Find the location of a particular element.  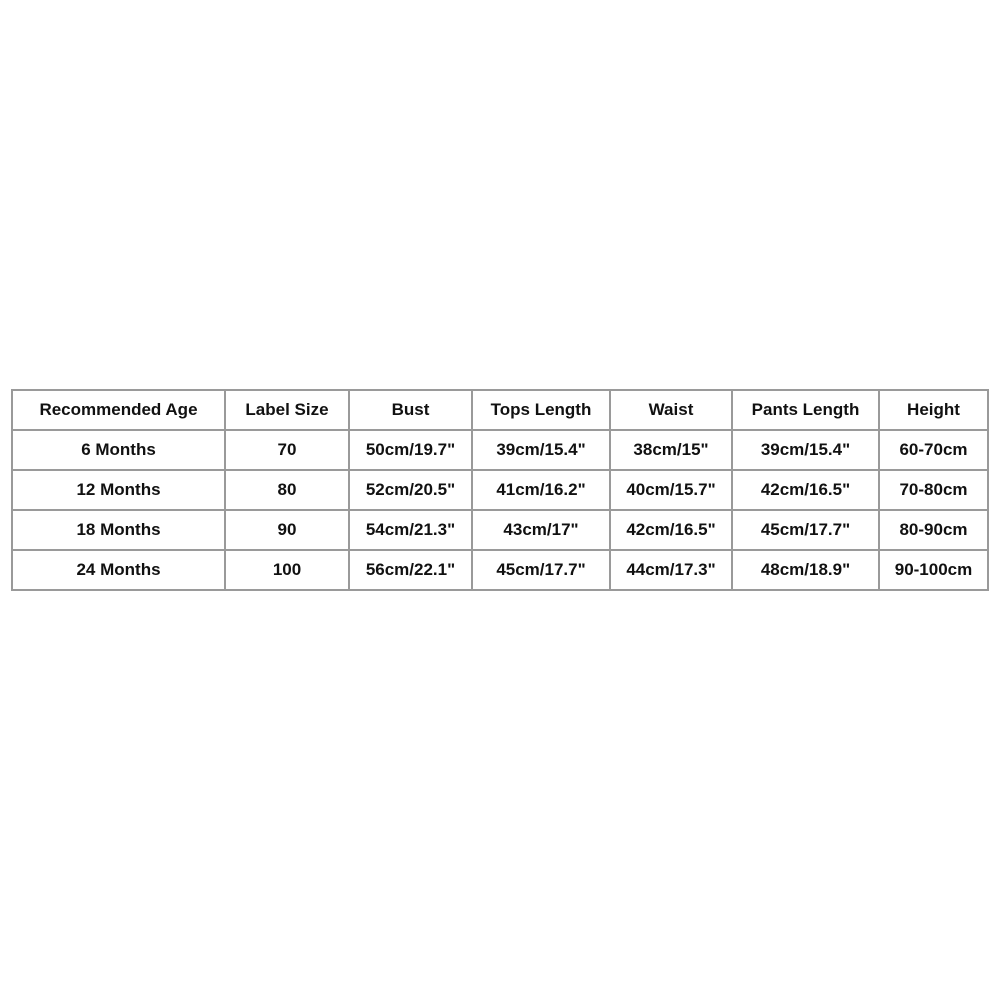

header-label-size: Label Size is located at coordinates (287, 410).